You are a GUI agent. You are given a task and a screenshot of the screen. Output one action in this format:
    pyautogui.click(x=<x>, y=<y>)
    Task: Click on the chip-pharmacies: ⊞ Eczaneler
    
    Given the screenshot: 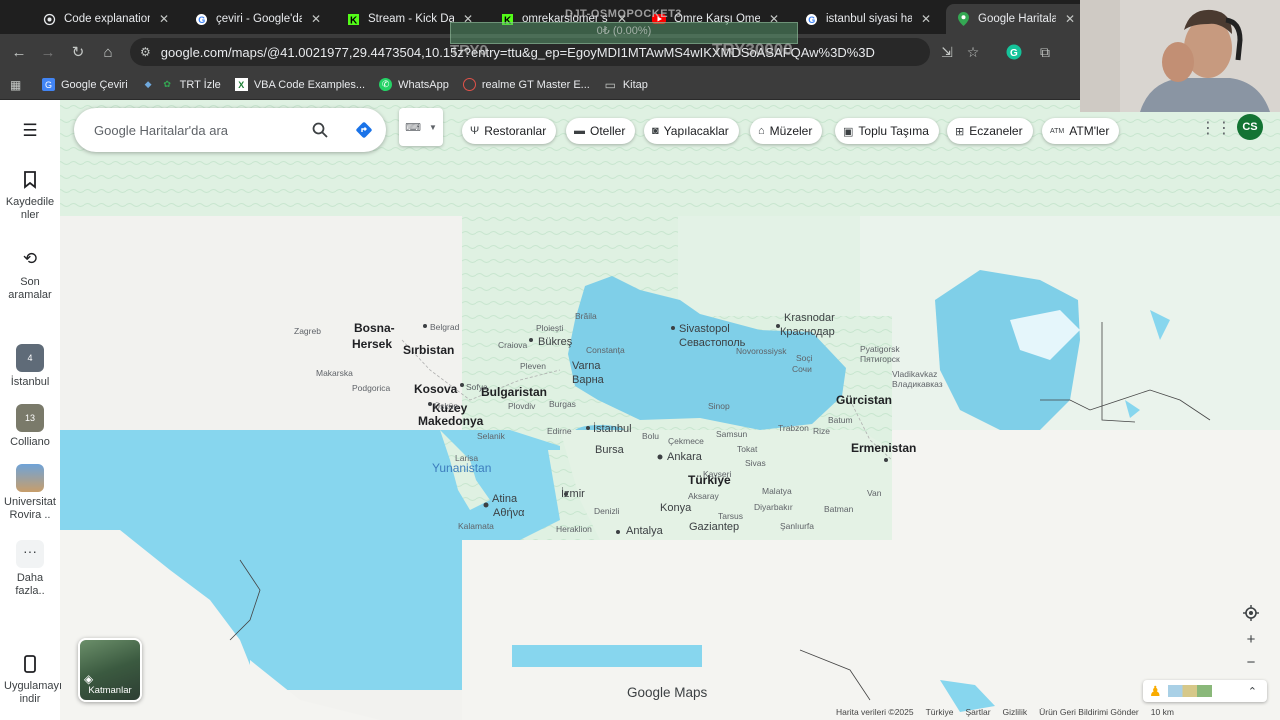 What is the action you would take?
    pyautogui.click(x=990, y=131)
    